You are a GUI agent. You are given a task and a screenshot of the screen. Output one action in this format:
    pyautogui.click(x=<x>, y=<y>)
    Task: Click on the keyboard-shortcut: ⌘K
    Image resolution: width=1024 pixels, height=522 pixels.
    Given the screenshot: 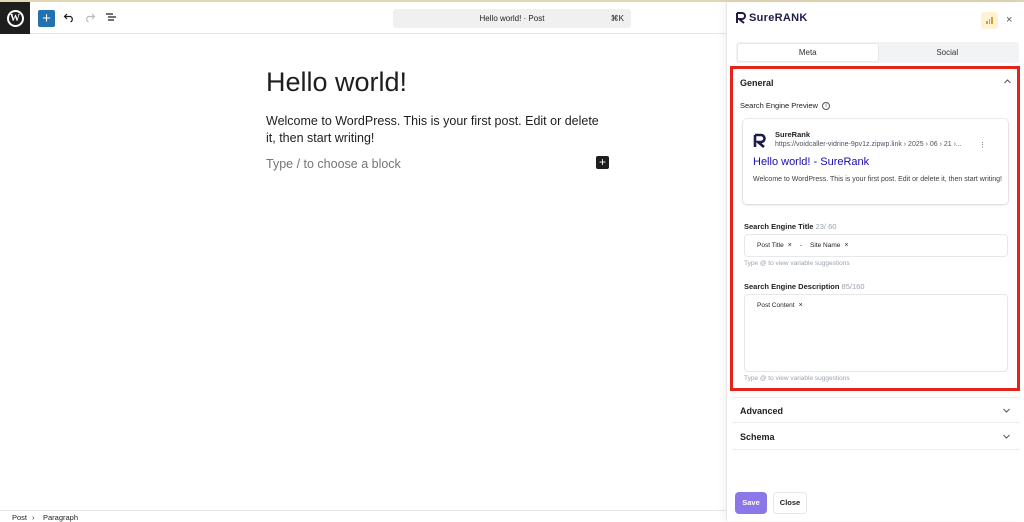 What is the action you would take?
    pyautogui.click(x=617, y=18)
    